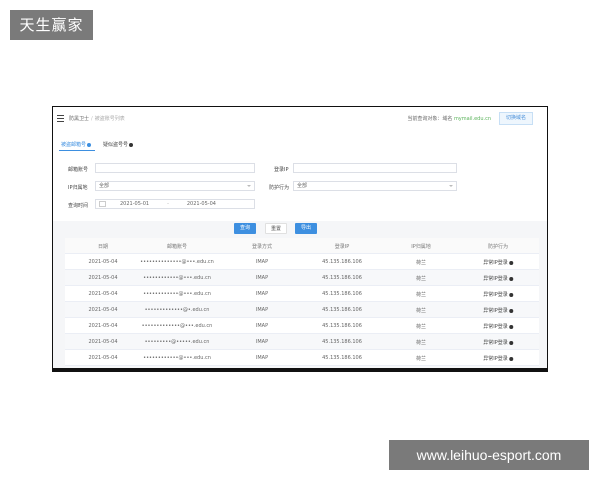 This screenshot has height=480, width=600. I want to click on switch-domain-button: 切换域名, so click(516, 118).